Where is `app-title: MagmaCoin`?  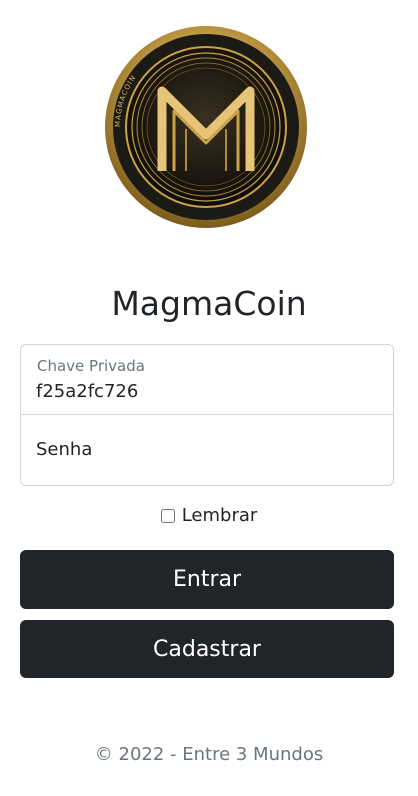 app-title: MagmaCoin is located at coordinates (209, 303).